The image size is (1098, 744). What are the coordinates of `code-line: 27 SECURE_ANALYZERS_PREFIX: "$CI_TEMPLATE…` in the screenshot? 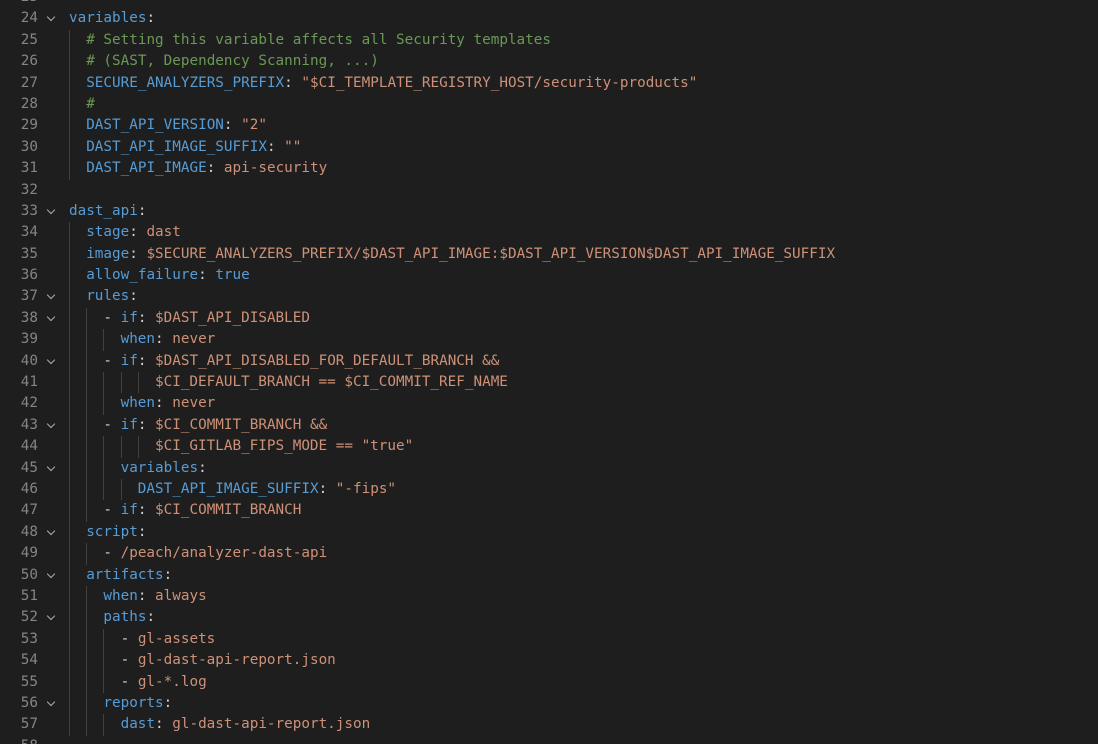 It's located at (549, 83).